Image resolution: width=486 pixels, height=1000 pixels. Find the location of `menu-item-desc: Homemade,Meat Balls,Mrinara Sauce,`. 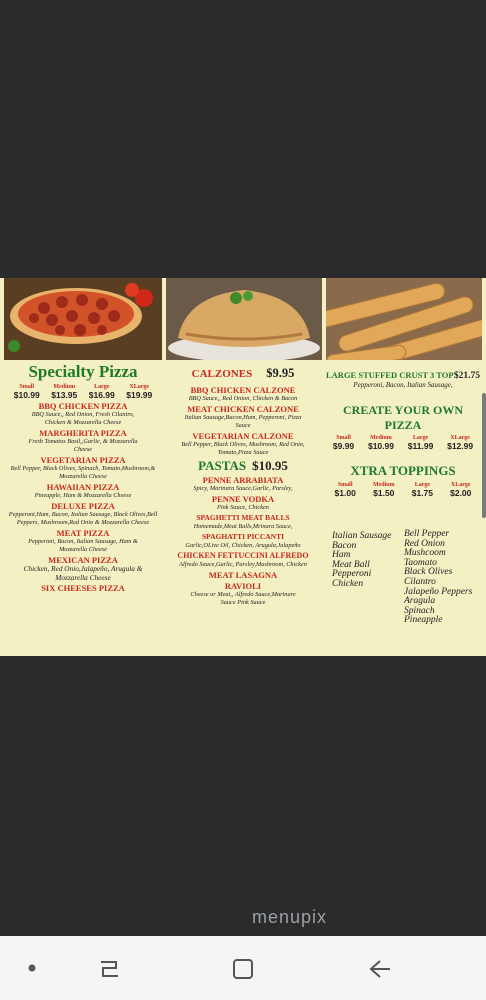

menu-item-desc: Homemade,Meat Balls,Mrinara Sauce, is located at coordinates (243, 526).